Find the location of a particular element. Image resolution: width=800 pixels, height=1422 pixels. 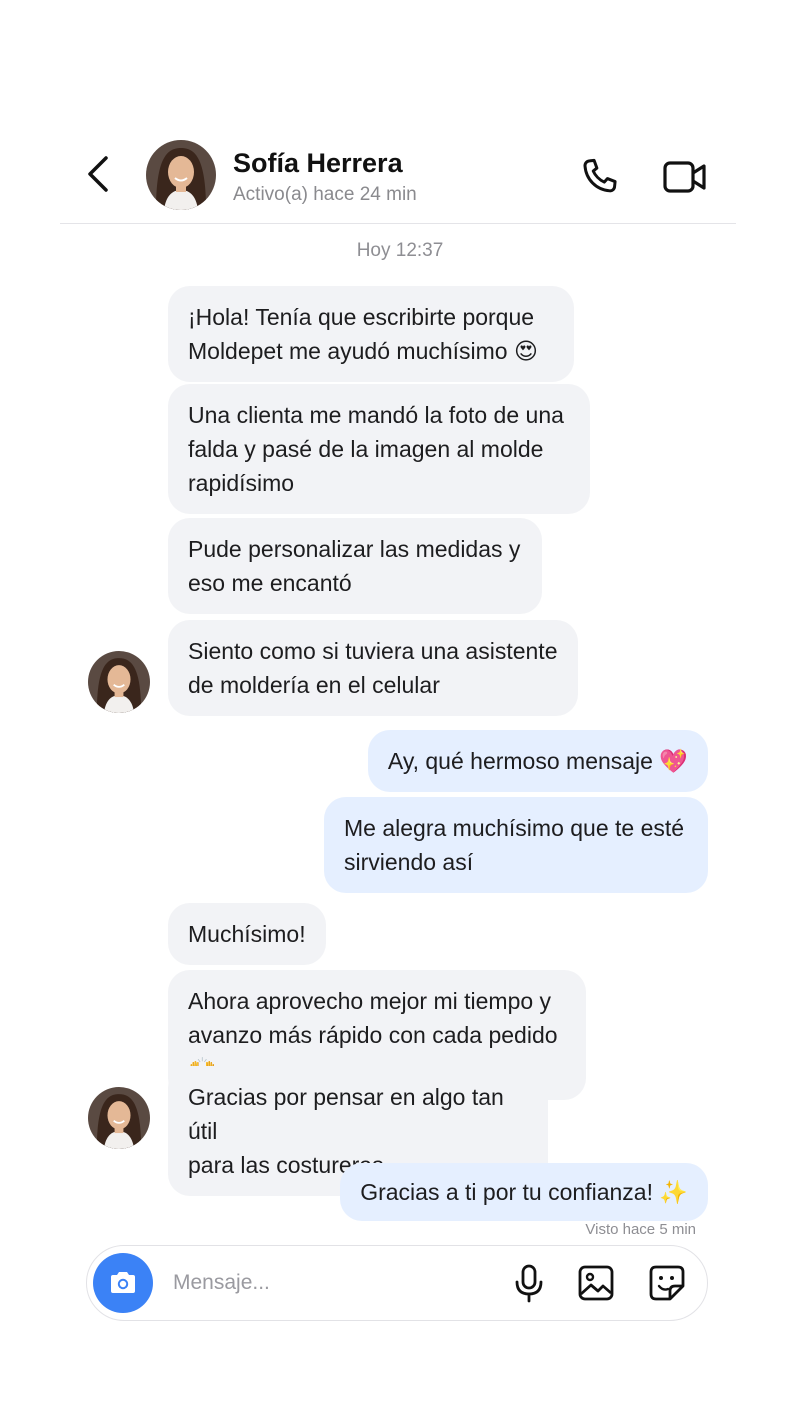

message-input is located at coordinates (323, 1283).